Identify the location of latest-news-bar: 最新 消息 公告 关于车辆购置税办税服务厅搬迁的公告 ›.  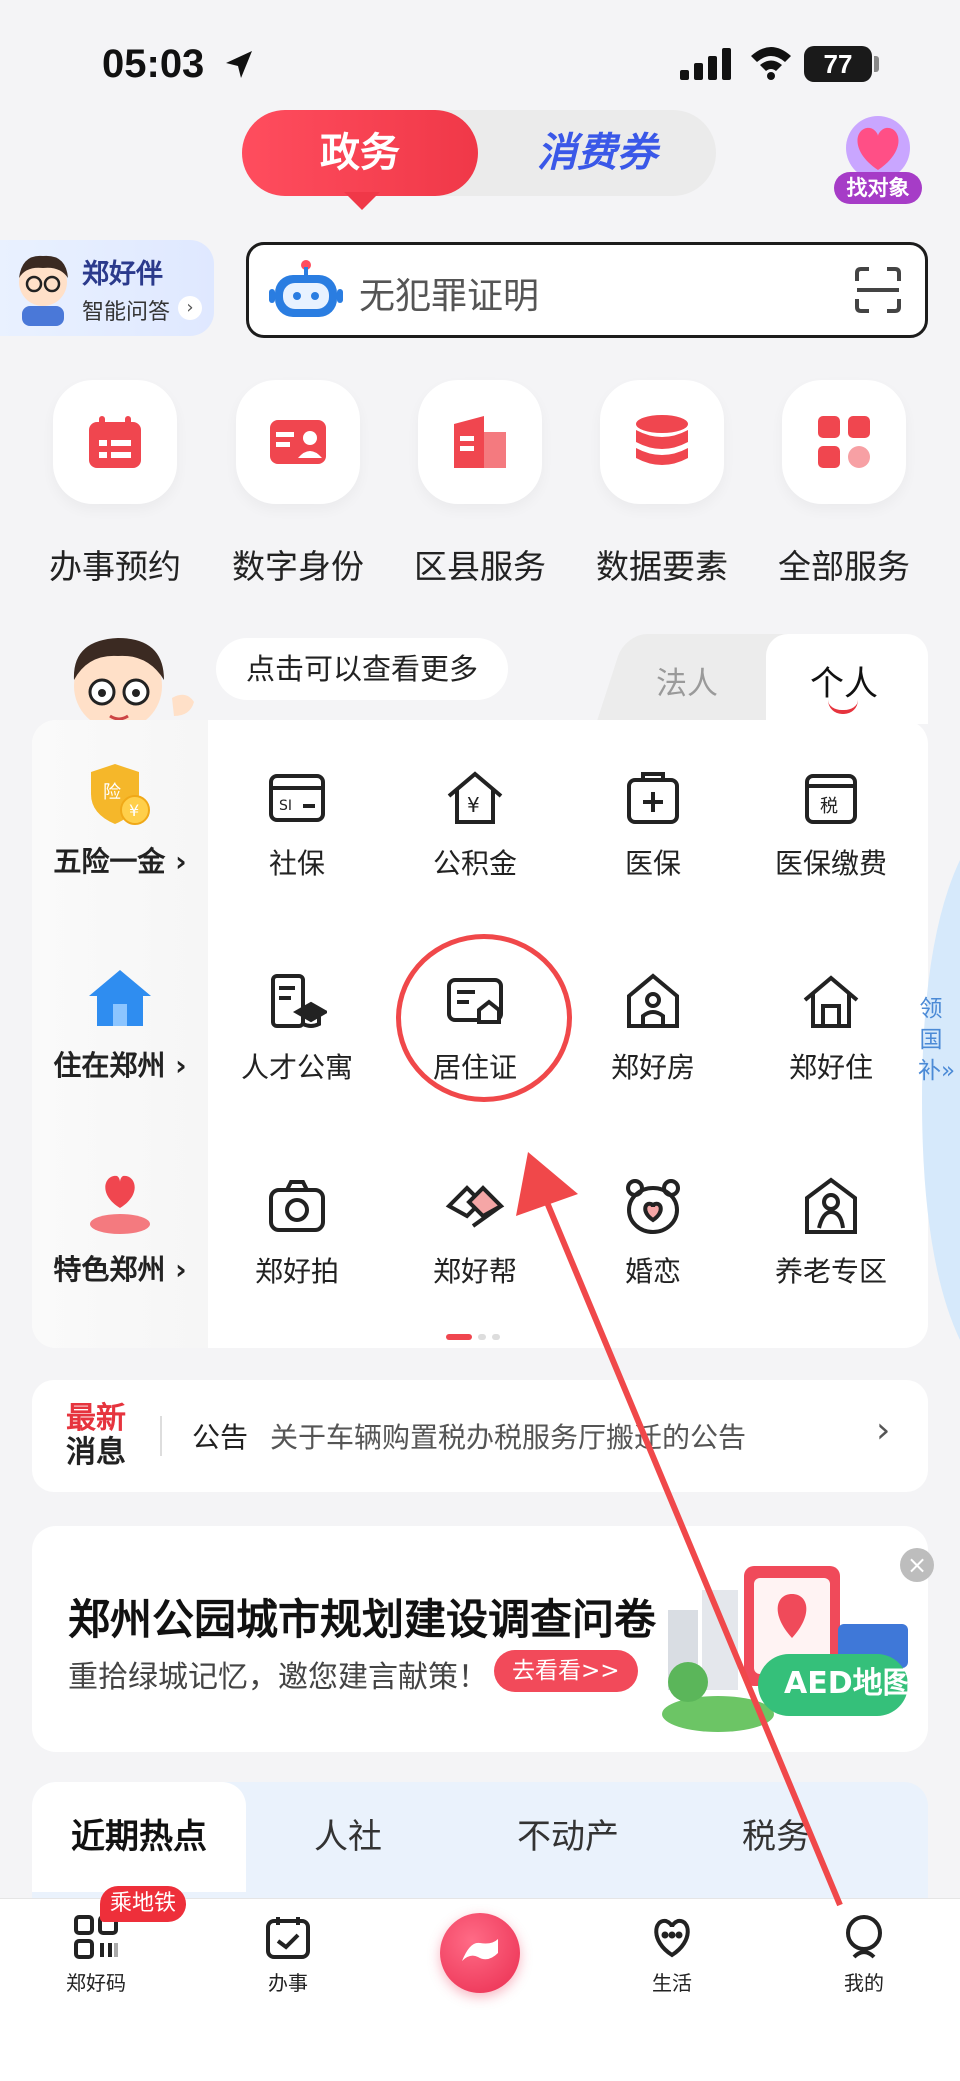
(480, 1436).